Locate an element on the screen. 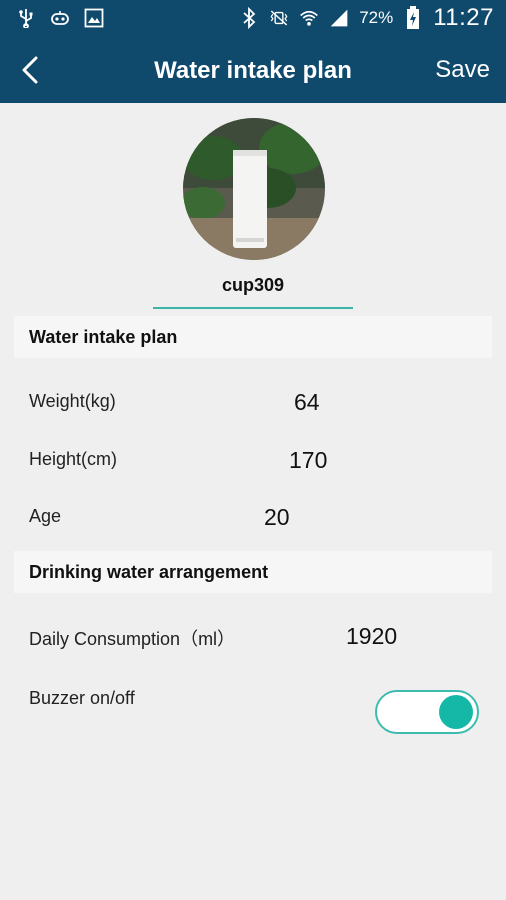 The image size is (506, 900). page-title: Water intake plan is located at coordinates (253, 70).